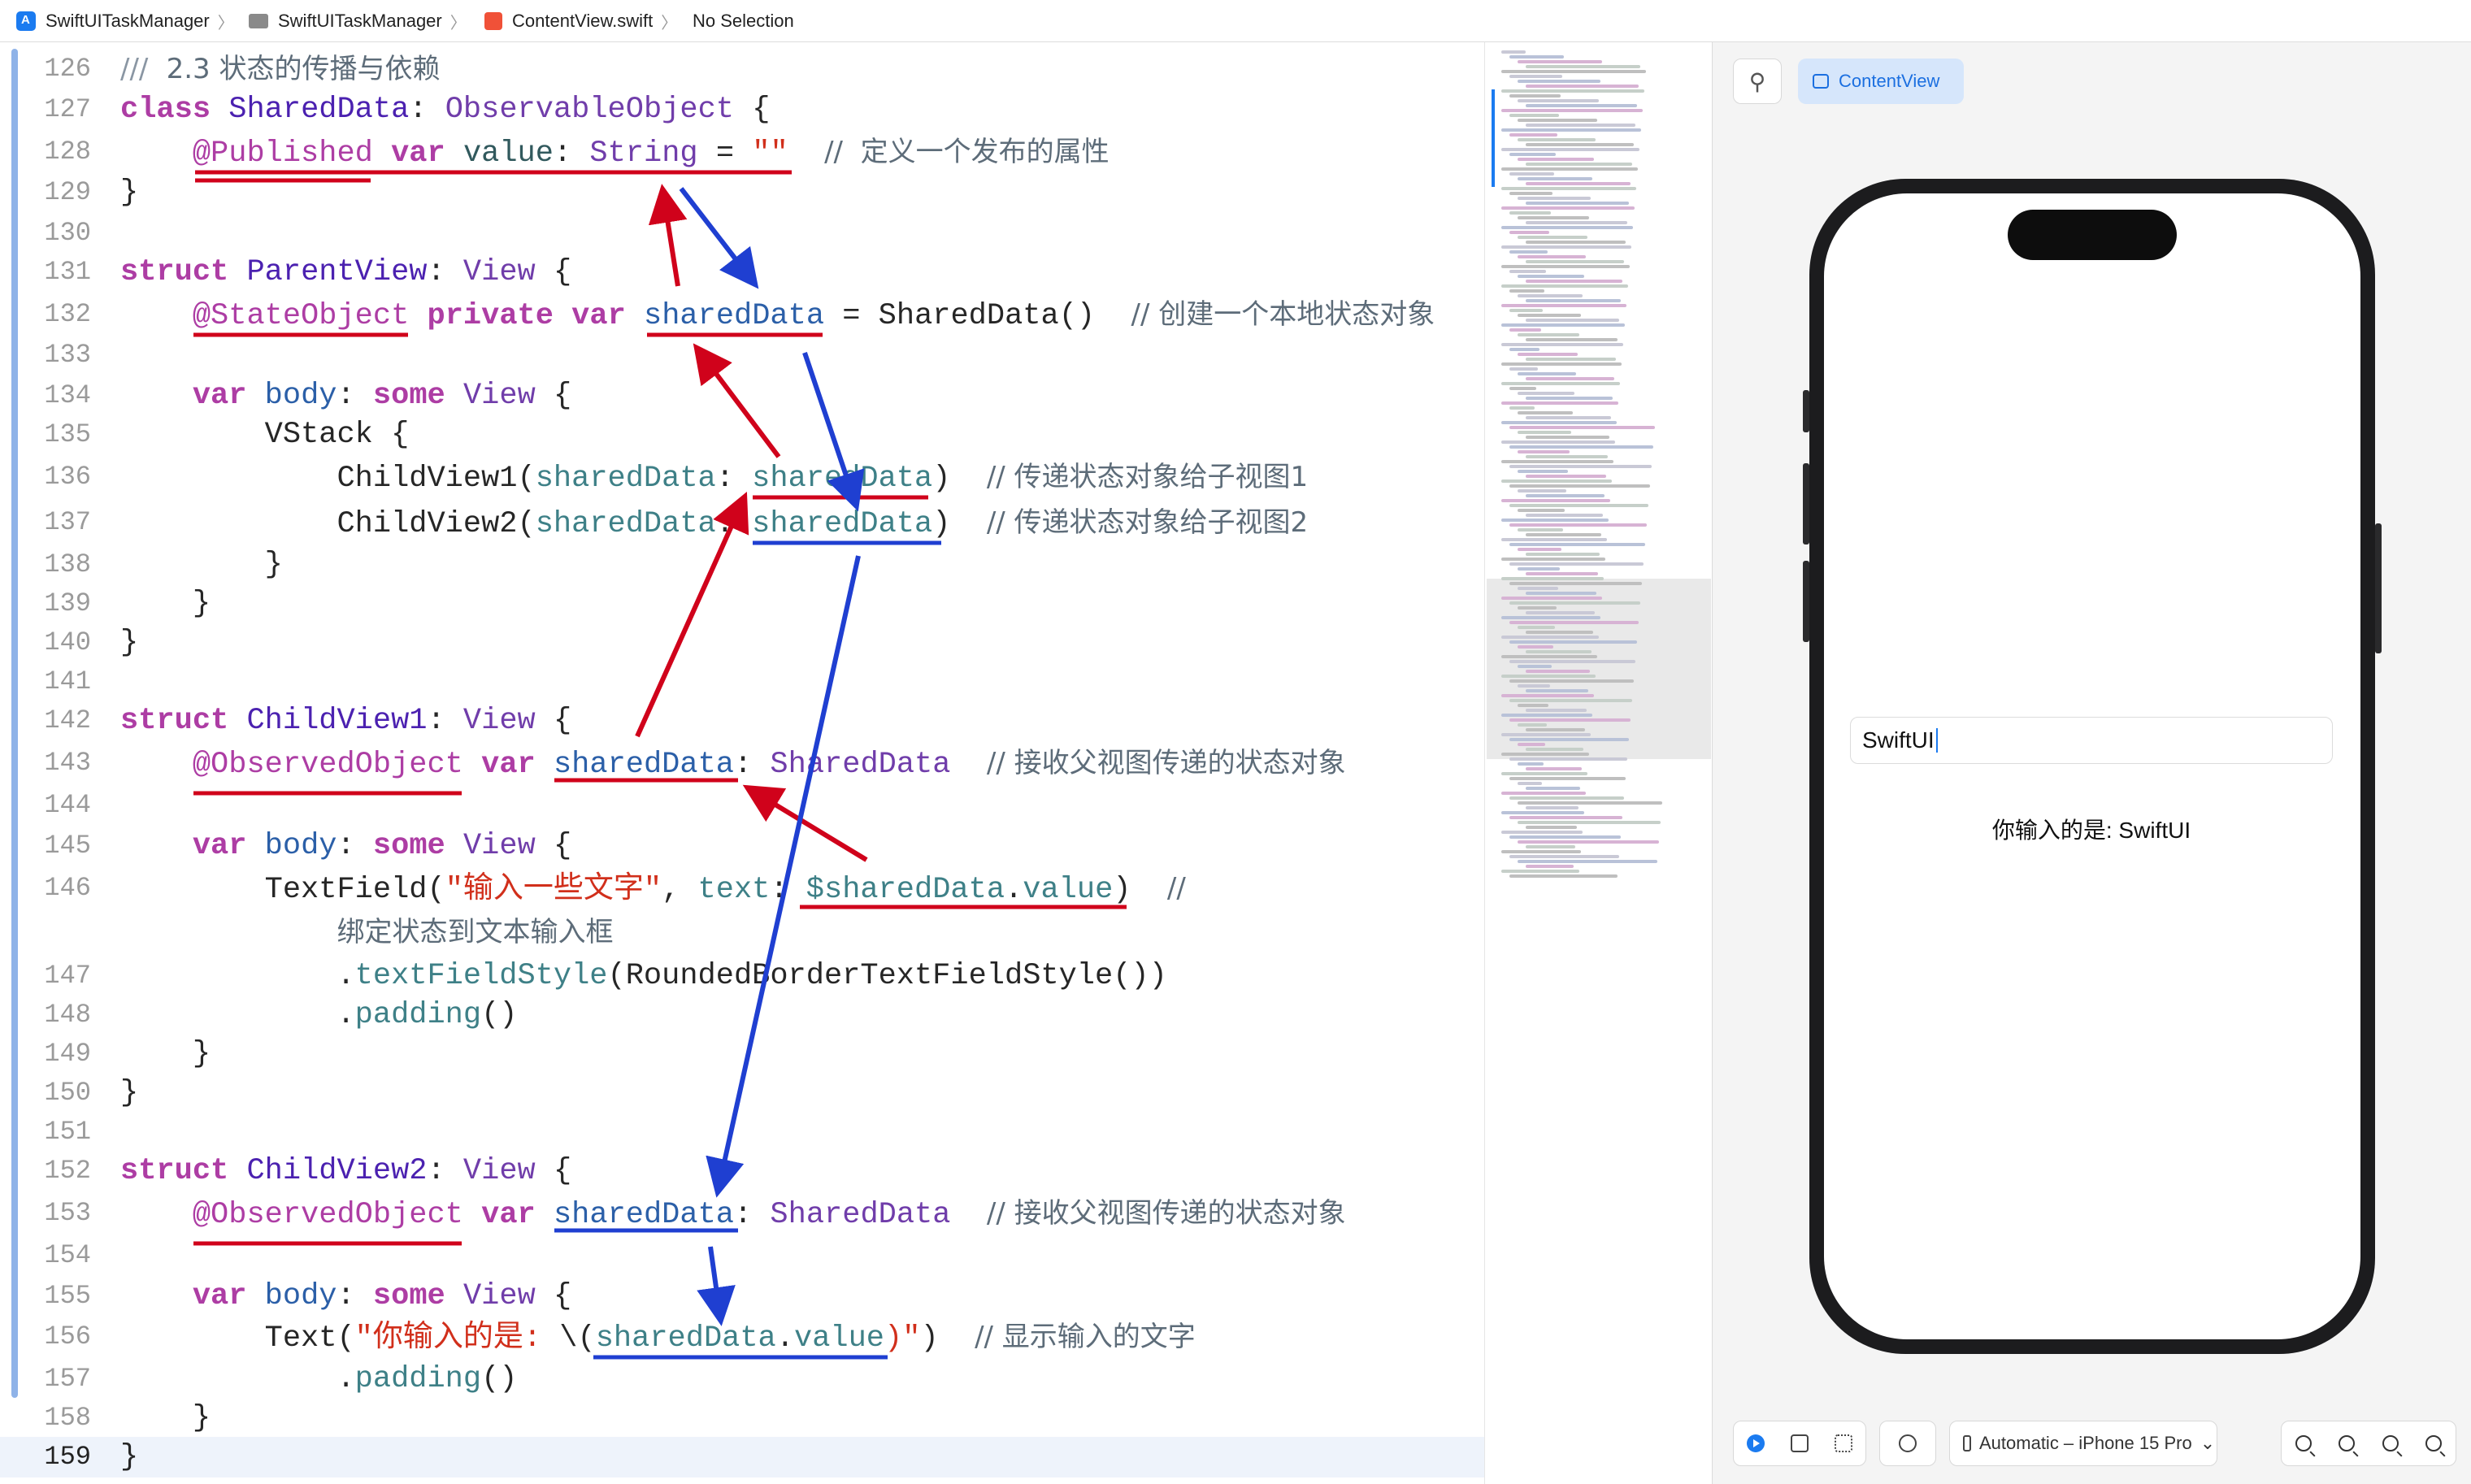 This screenshot has height=1484, width=2471. What do you see at coordinates (743, 21) in the screenshot?
I see `breadcrumb-selection: No Selection` at bounding box center [743, 21].